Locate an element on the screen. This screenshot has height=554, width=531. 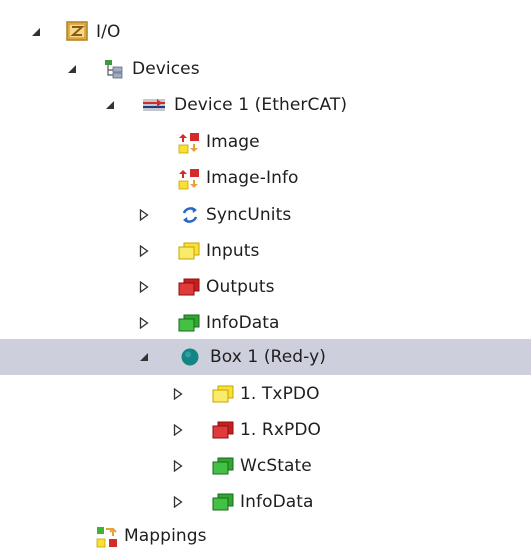
tree-node-label: WcState is located at coordinates (276, 466).